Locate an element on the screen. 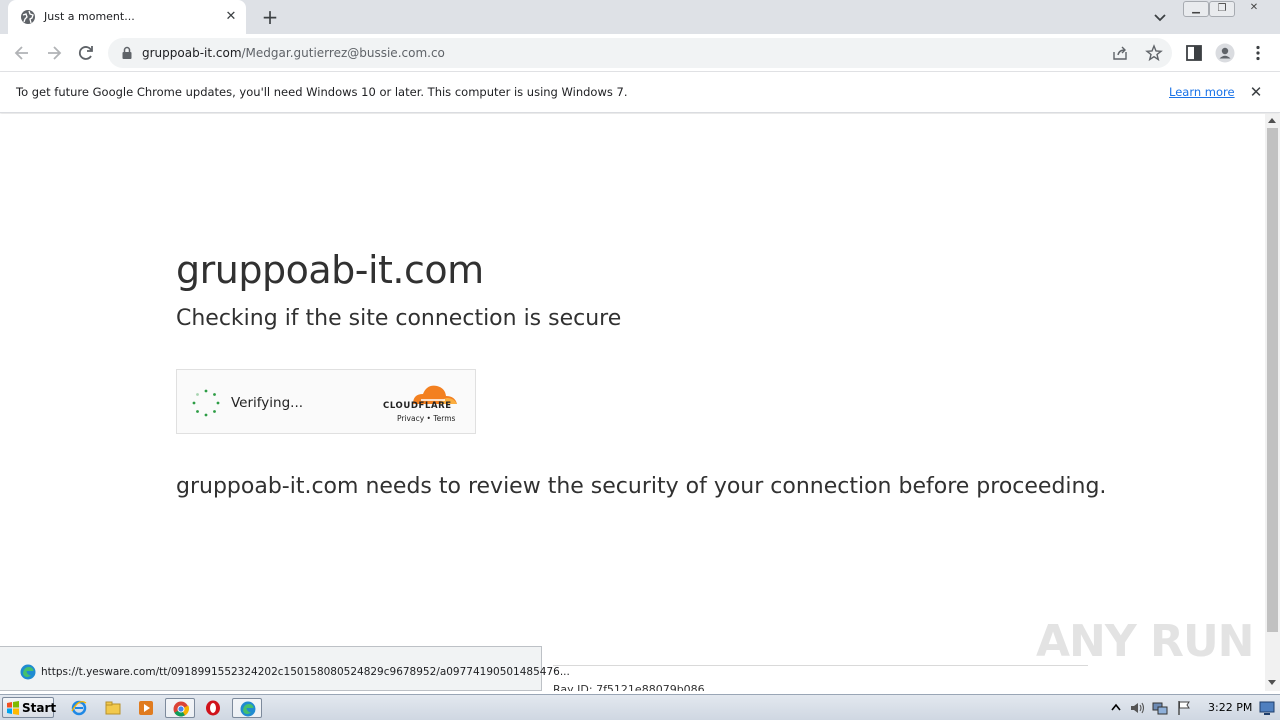 The height and width of the screenshot is (720, 1280). ie-icon is located at coordinates (79, 708).